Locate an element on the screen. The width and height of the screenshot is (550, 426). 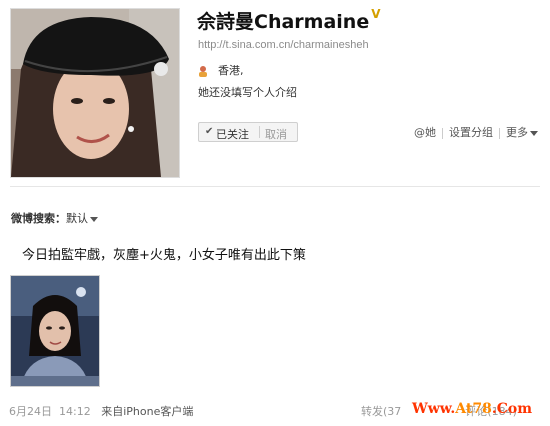
watermark-part3: .Com is located at coordinates (512, 409).